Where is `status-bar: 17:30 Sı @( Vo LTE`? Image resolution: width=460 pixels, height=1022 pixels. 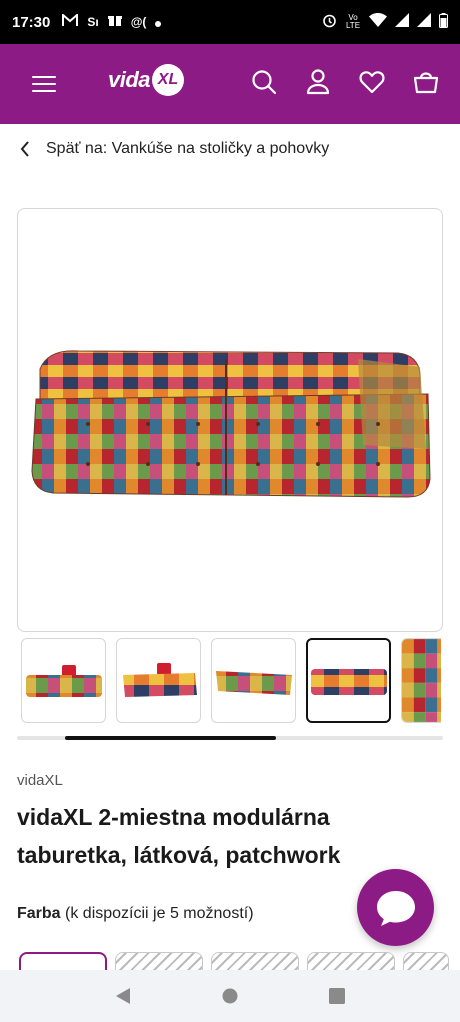 status-bar: 17:30 Sı @( Vo LTE is located at coordinates (230, 22).